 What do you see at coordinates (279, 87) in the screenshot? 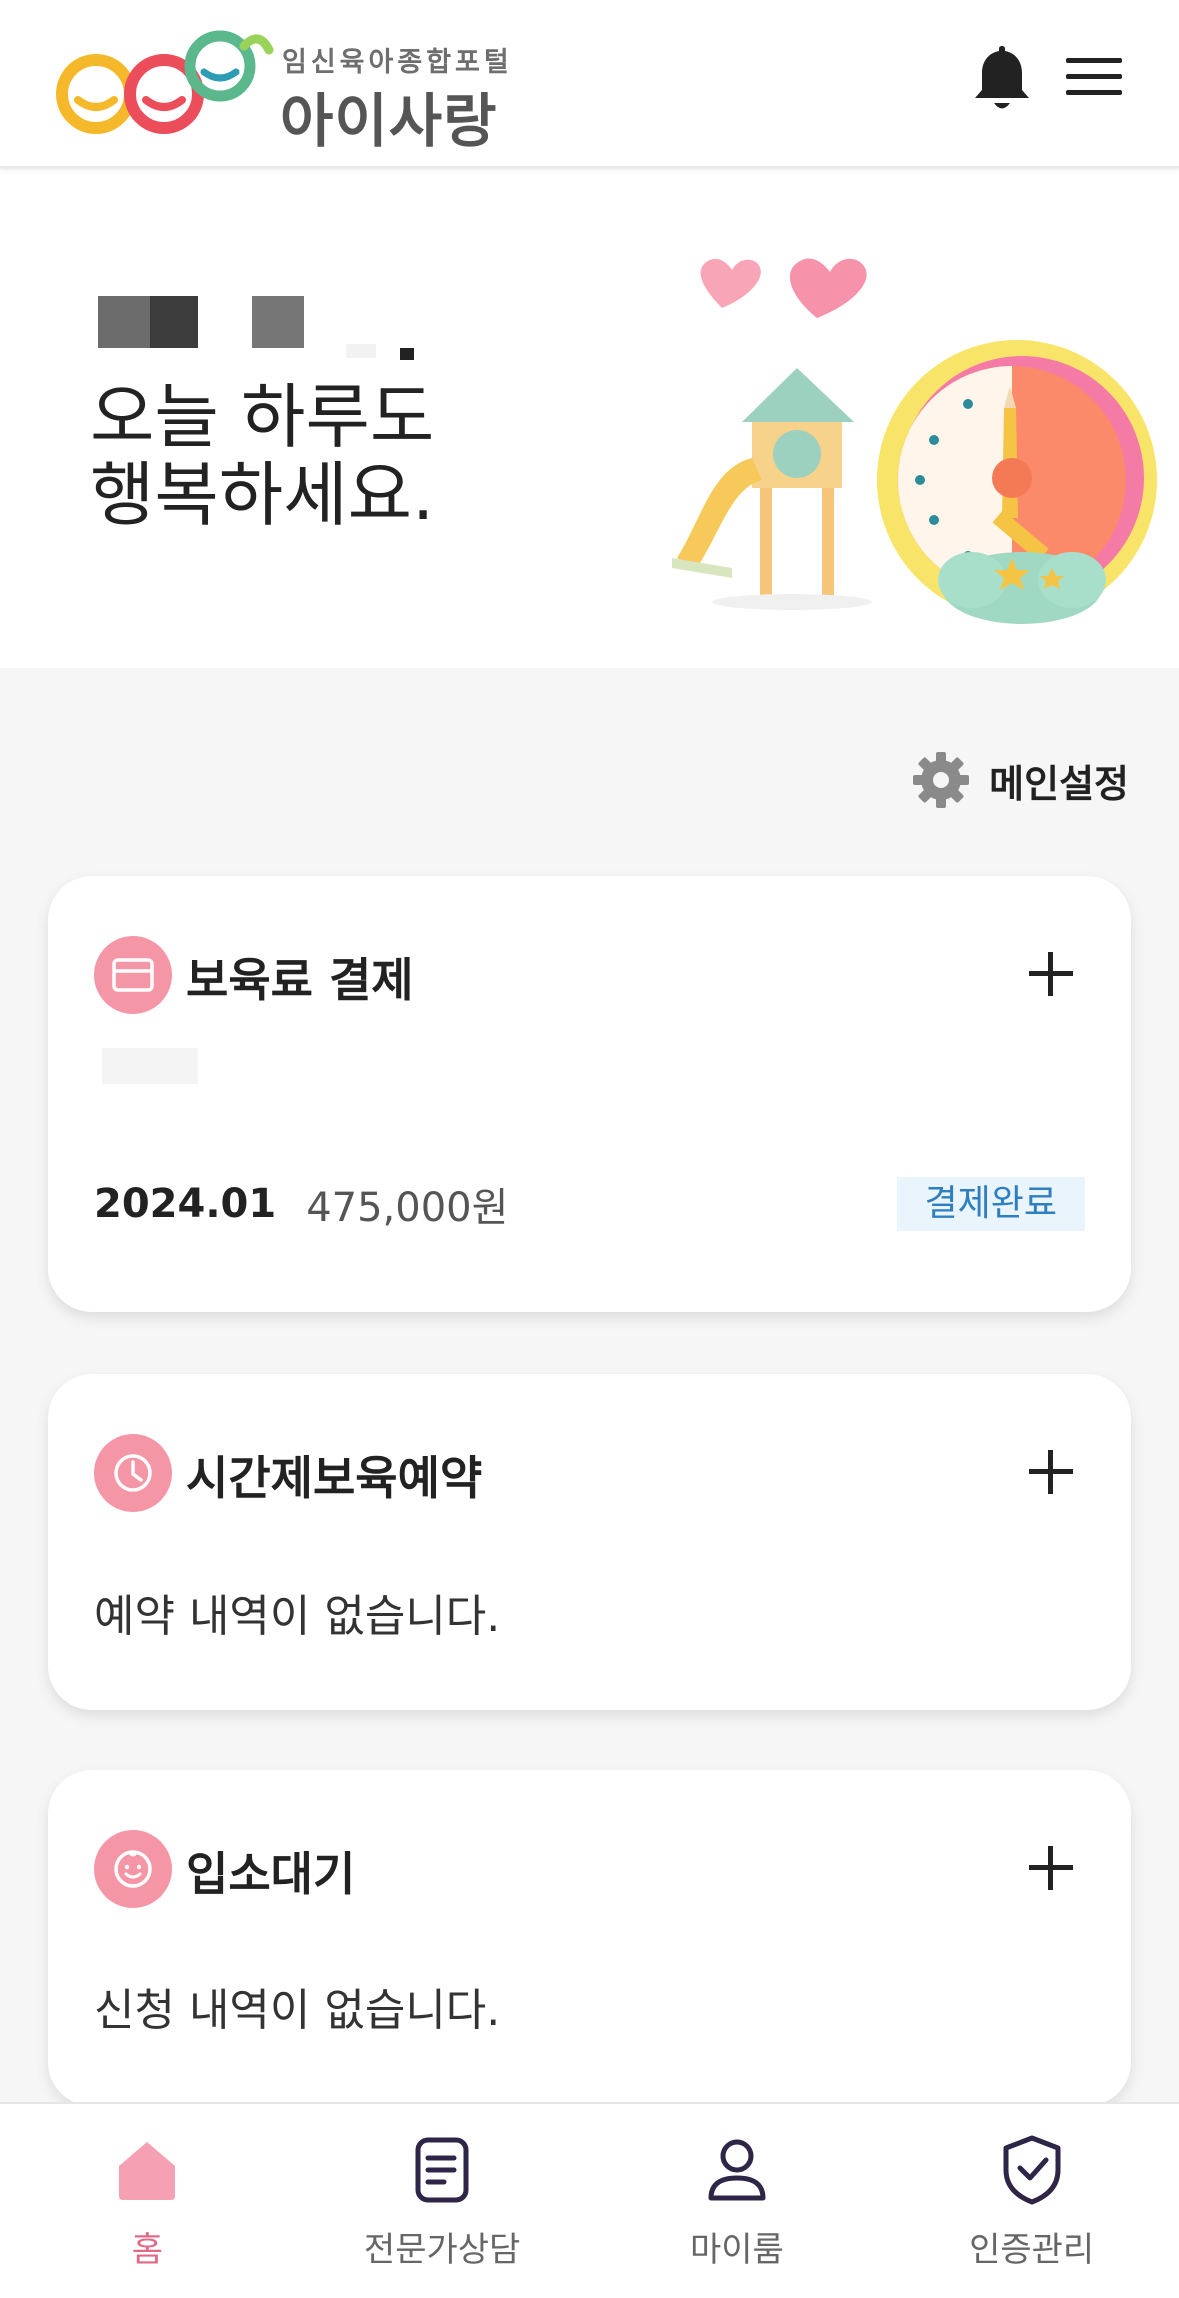
I see `logo: 임신육아종합포털 아이사랑` at bounding box center [279, 87].